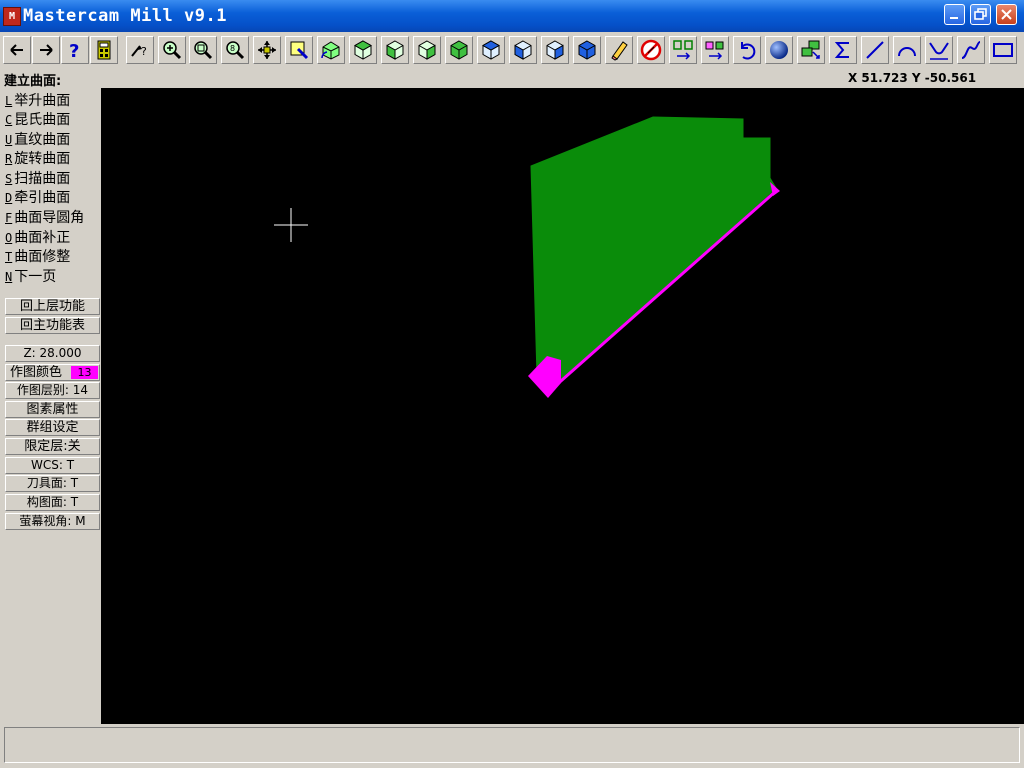  I want to click on tplane-view-button, so click(587, 50).